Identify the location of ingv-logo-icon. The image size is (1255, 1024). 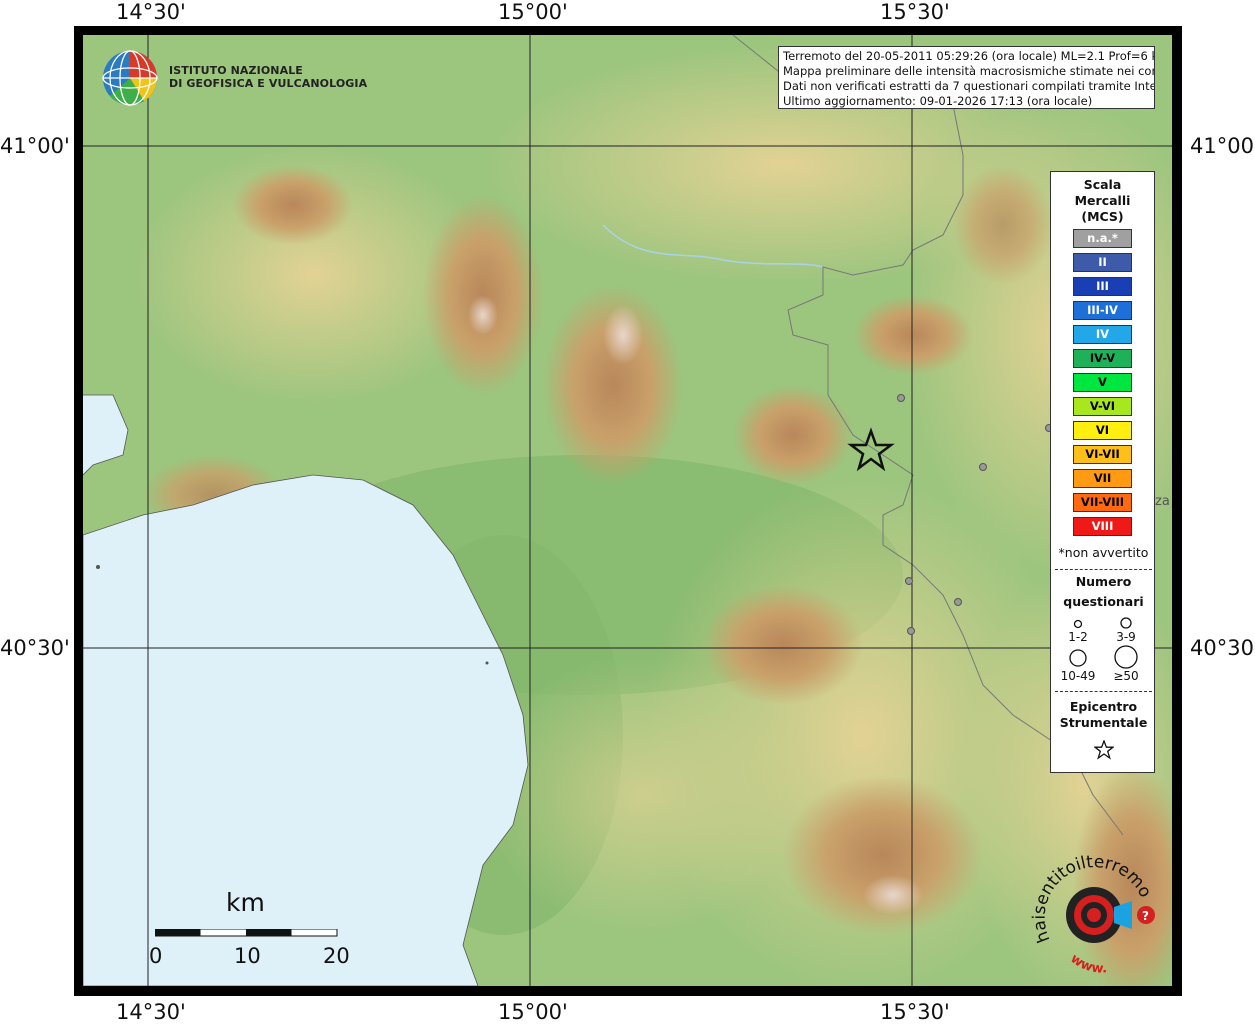
(132, 80).